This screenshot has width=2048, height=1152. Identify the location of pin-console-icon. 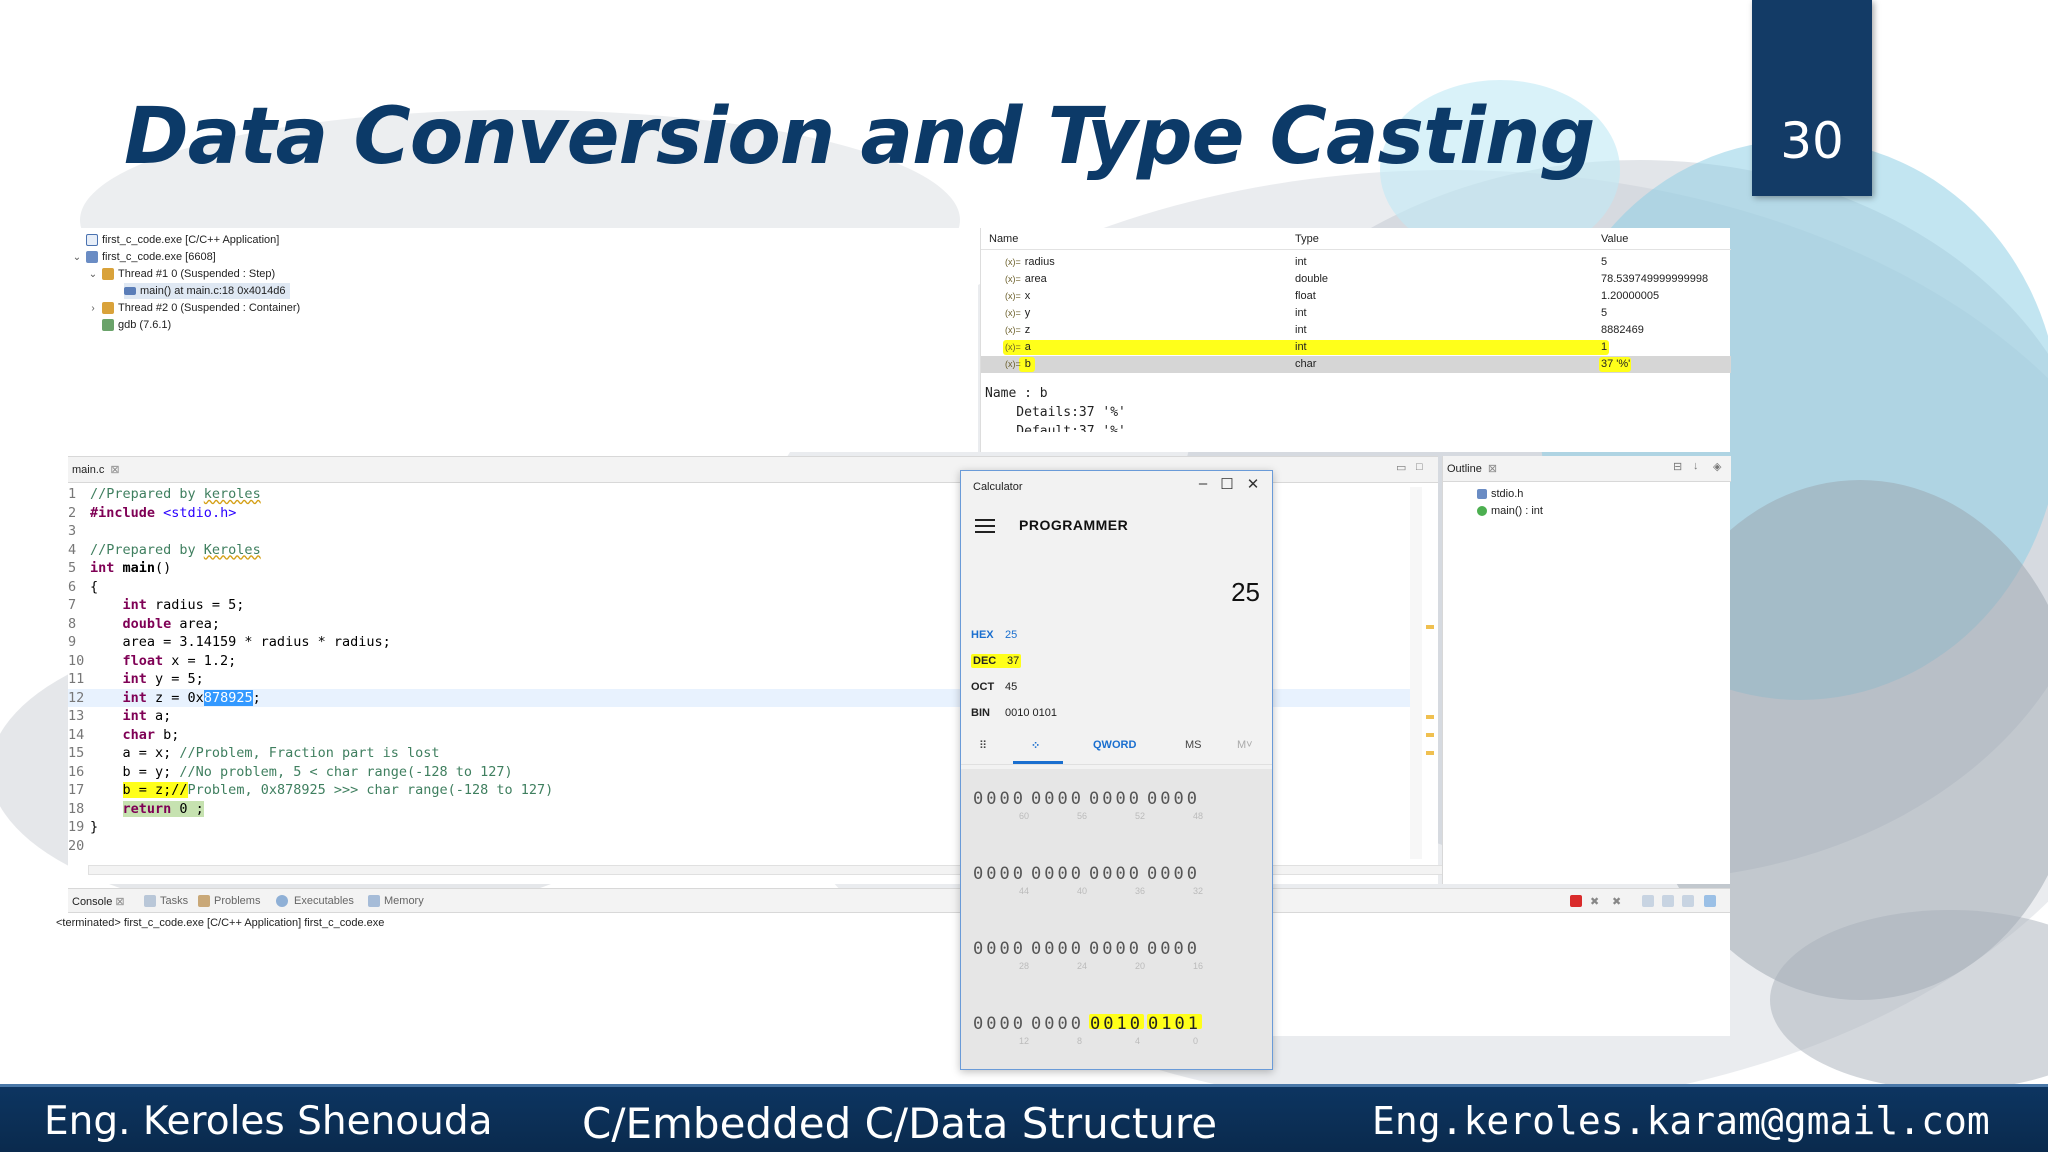
(1688, 901).